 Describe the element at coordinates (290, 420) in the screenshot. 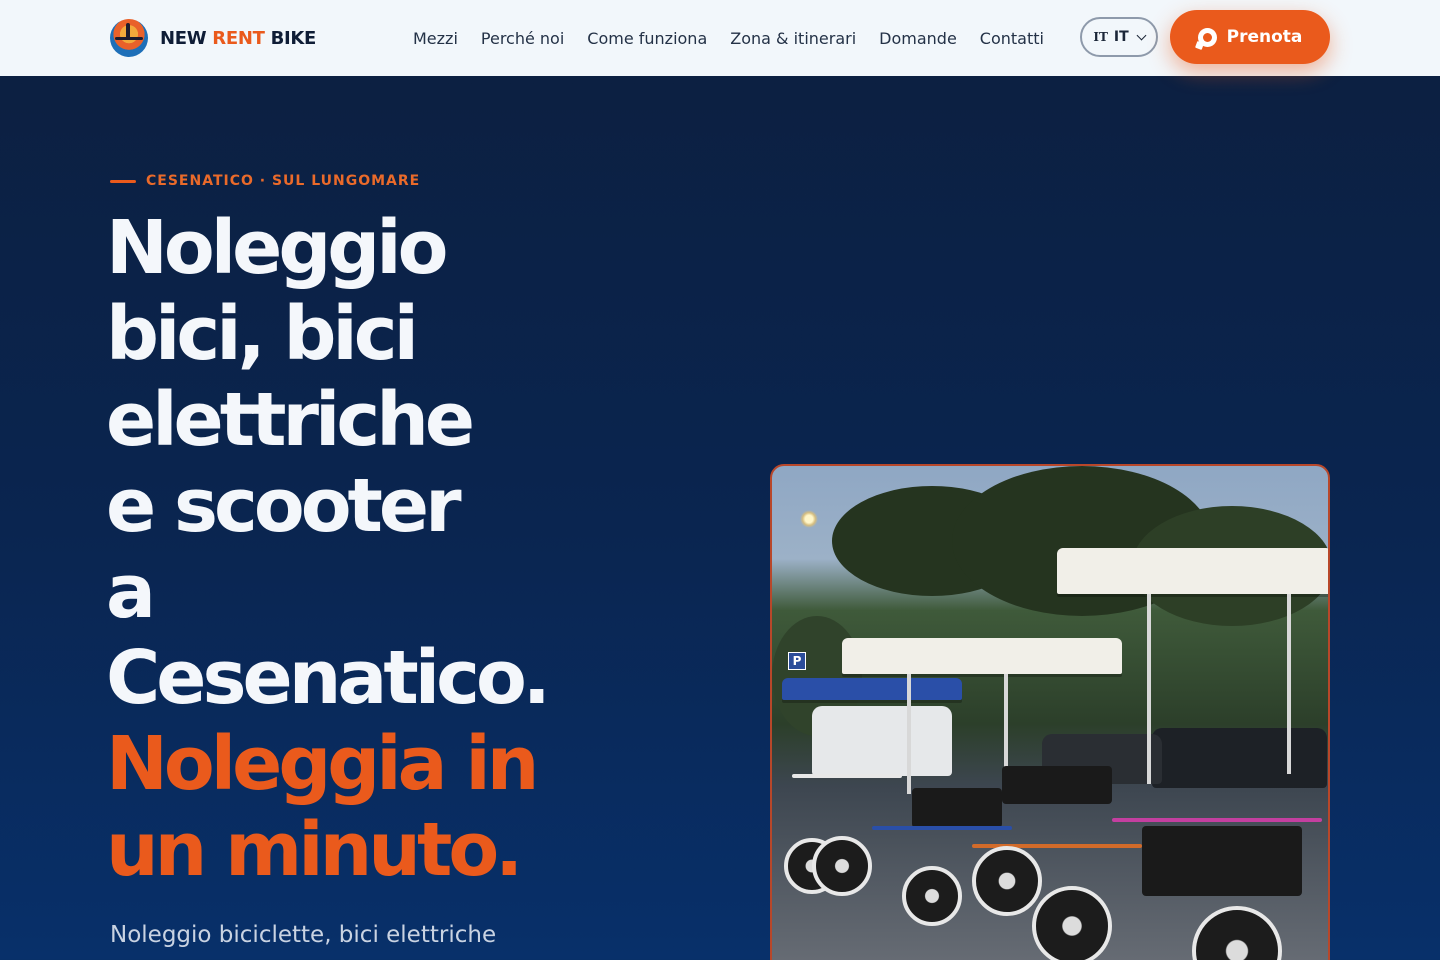

I see `headline-line: elettriche` at that location.